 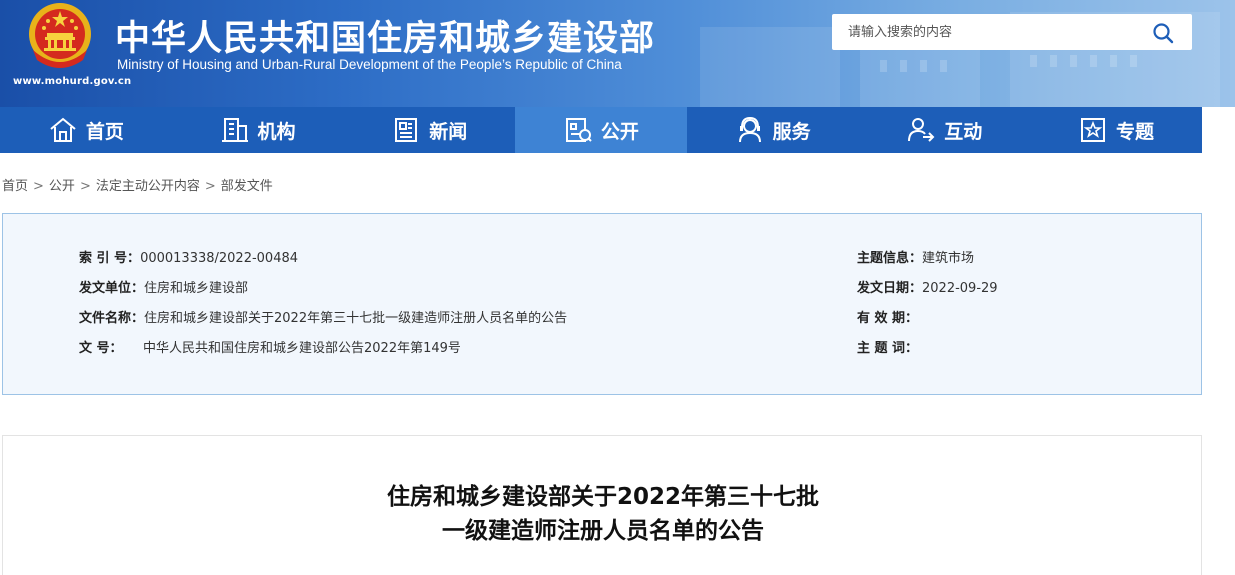 What do you see at coordinates (890, 288) in the screenshot?
I see `info-date-label: 发文日期：` at bounding box center [890, 288].